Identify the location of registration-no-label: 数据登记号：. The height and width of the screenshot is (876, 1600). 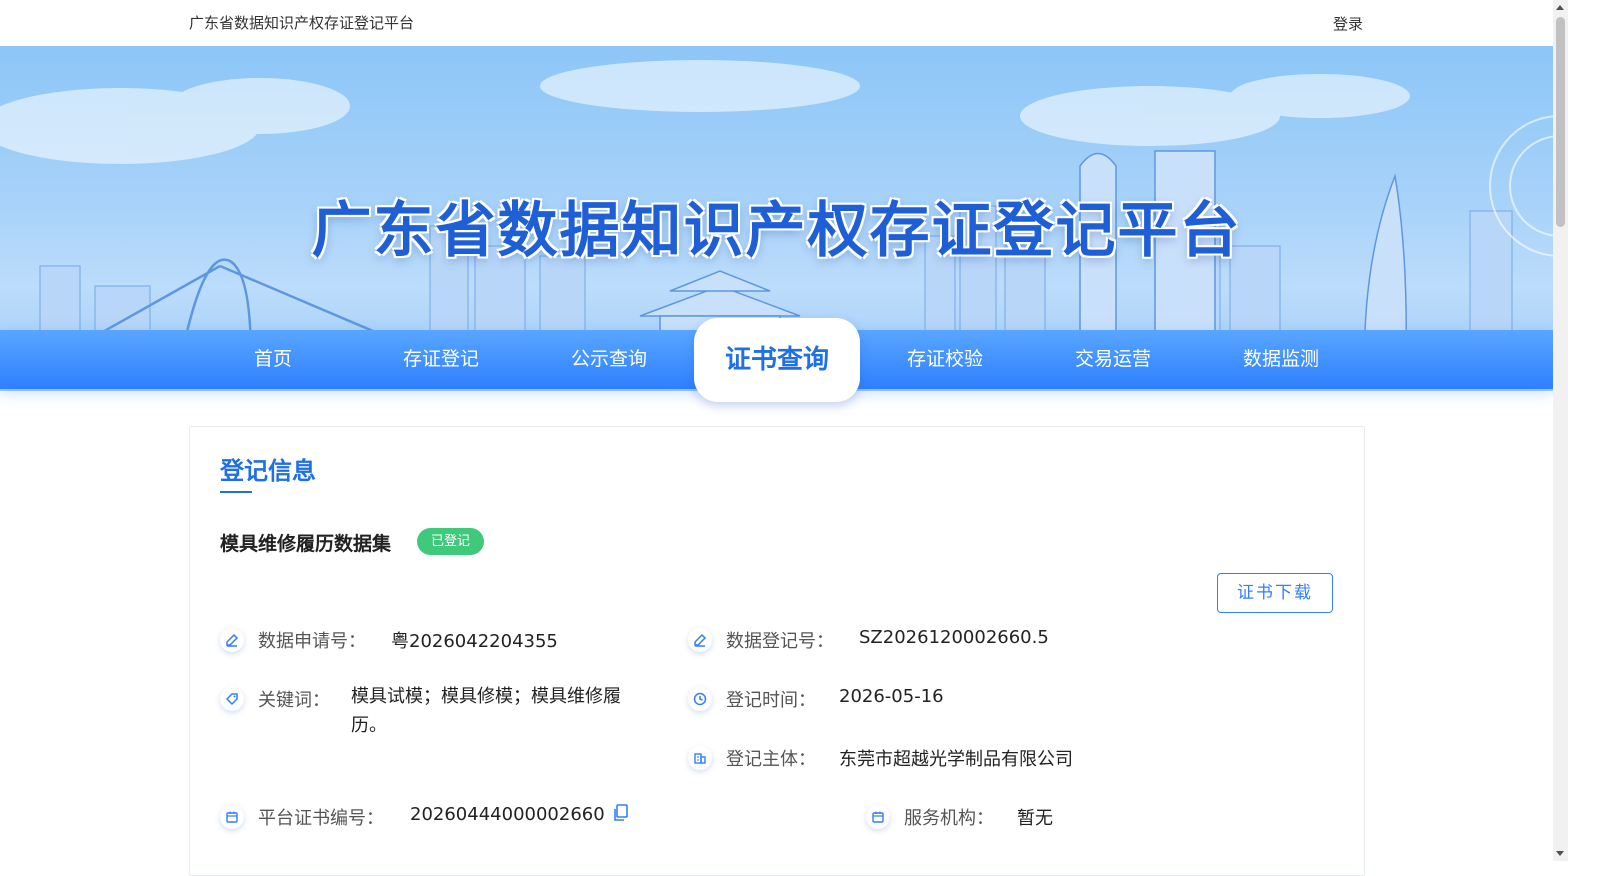
(780, 641).